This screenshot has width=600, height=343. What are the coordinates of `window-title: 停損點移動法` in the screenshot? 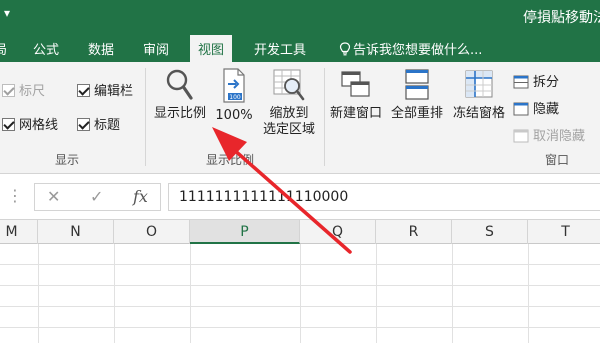 It's located at (561, 18).